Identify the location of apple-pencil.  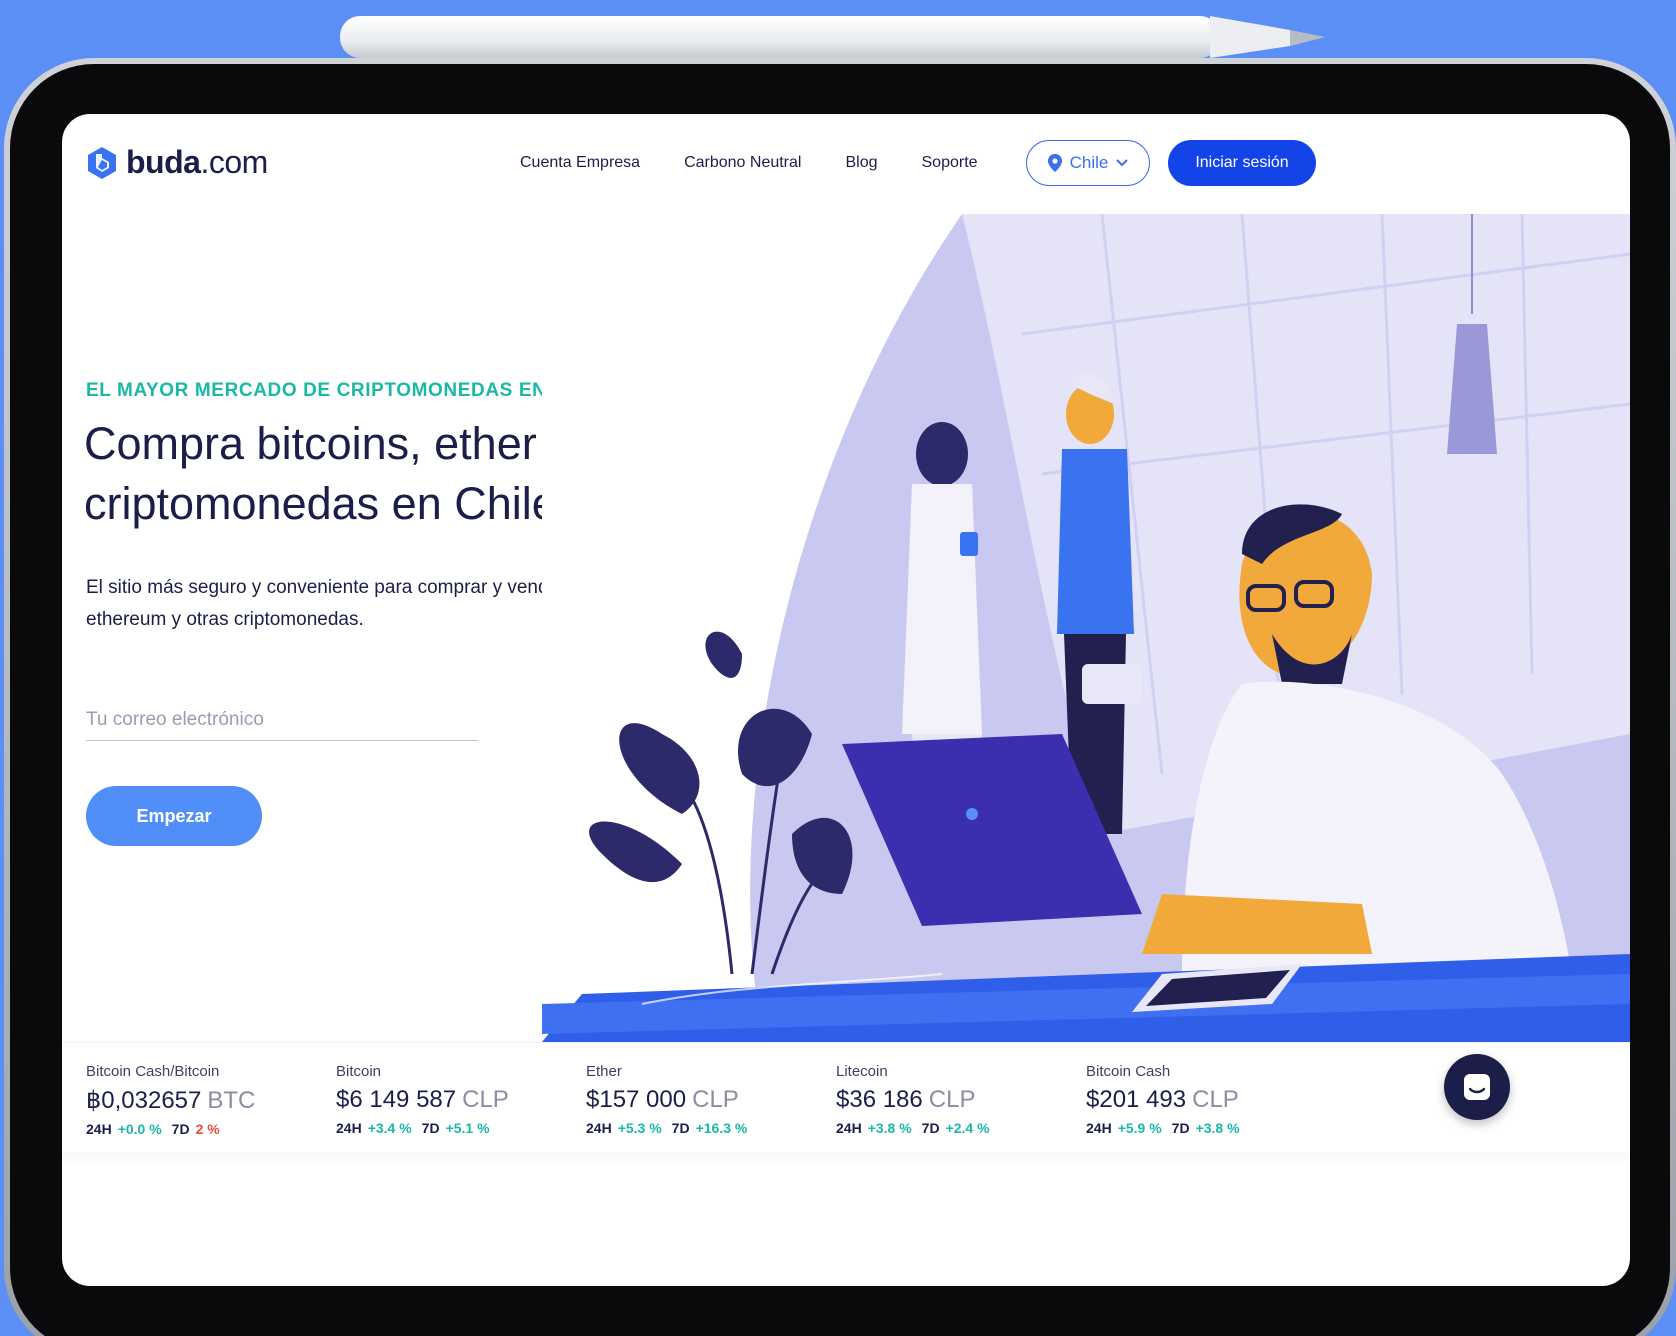
(832, 37).